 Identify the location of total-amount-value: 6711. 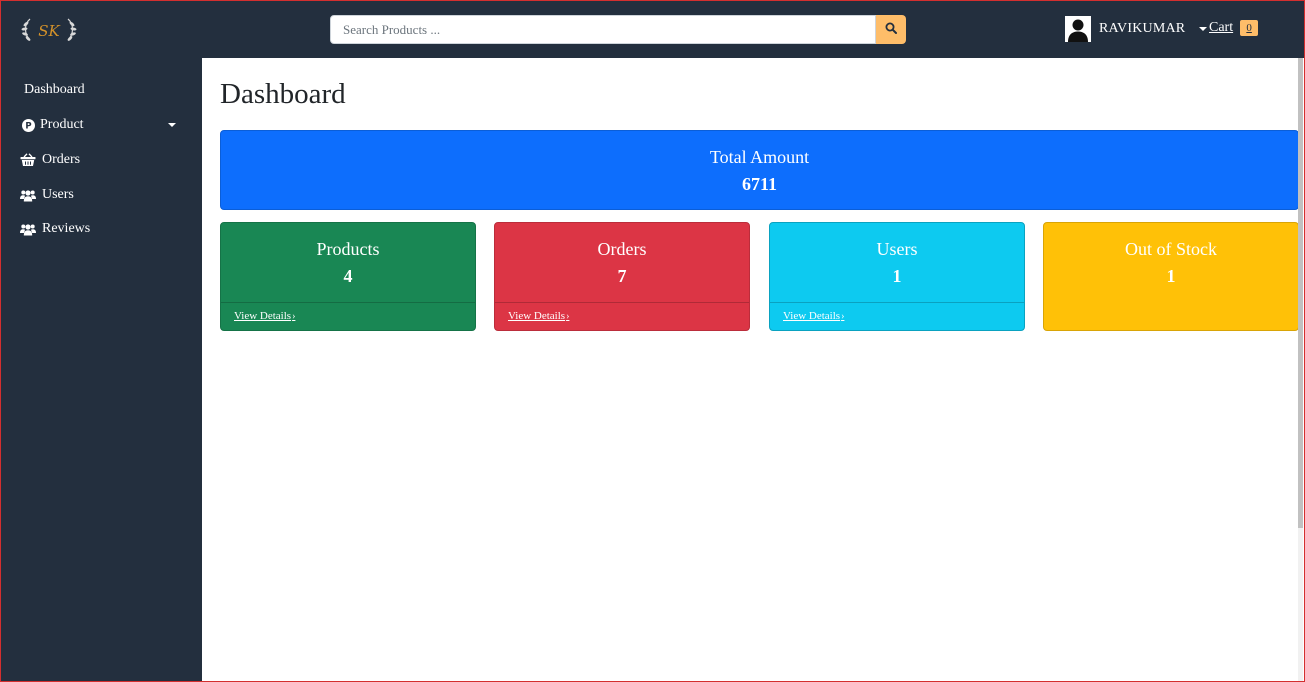
(759, 184).